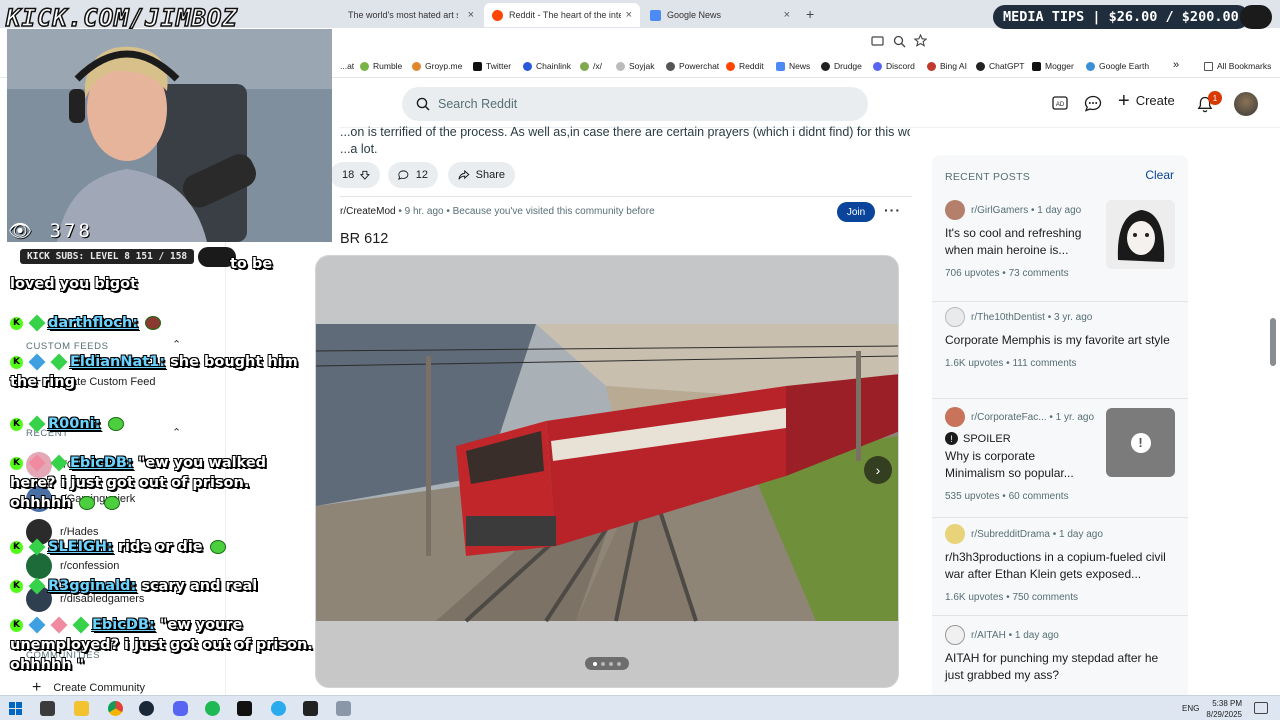 This screenshot has width=1280, height=720. I want to click on notifications-center-icon, so click(1261, 708).